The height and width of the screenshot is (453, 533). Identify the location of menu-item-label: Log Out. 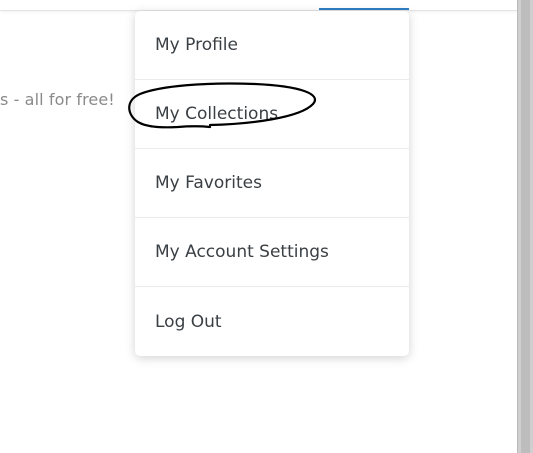
(188, 321).